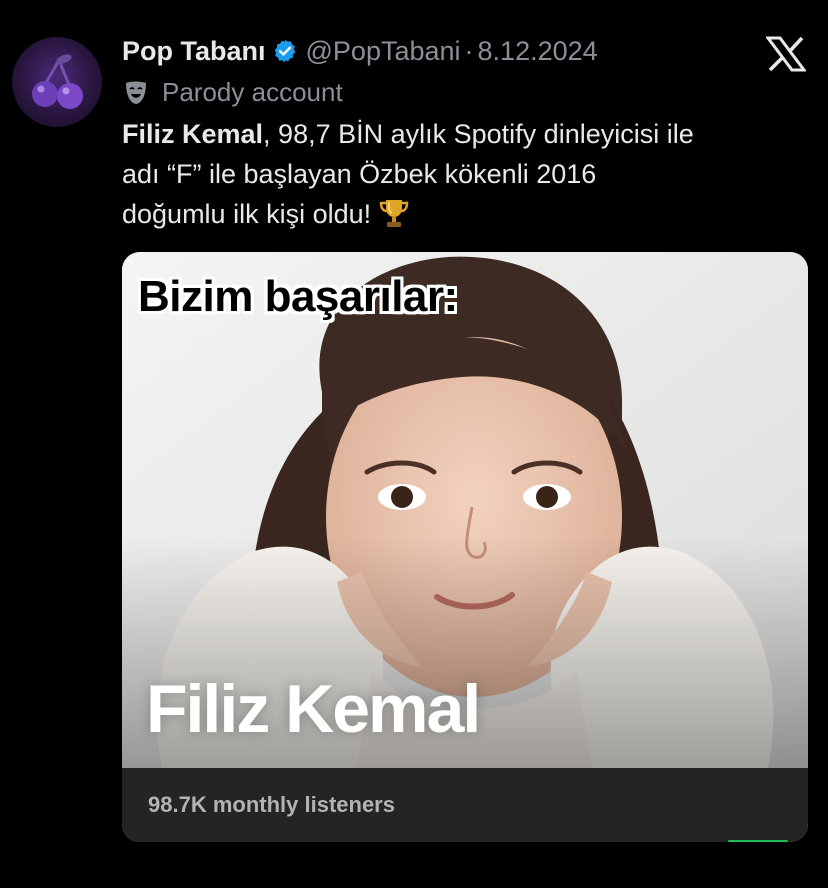 Image resolution: width=828 pixels, height=888 pixels. What do you see at coordinates (252, 92) in the screenshot?
I see `parody-label-text: Parody account` at bounding box center [252, 92].